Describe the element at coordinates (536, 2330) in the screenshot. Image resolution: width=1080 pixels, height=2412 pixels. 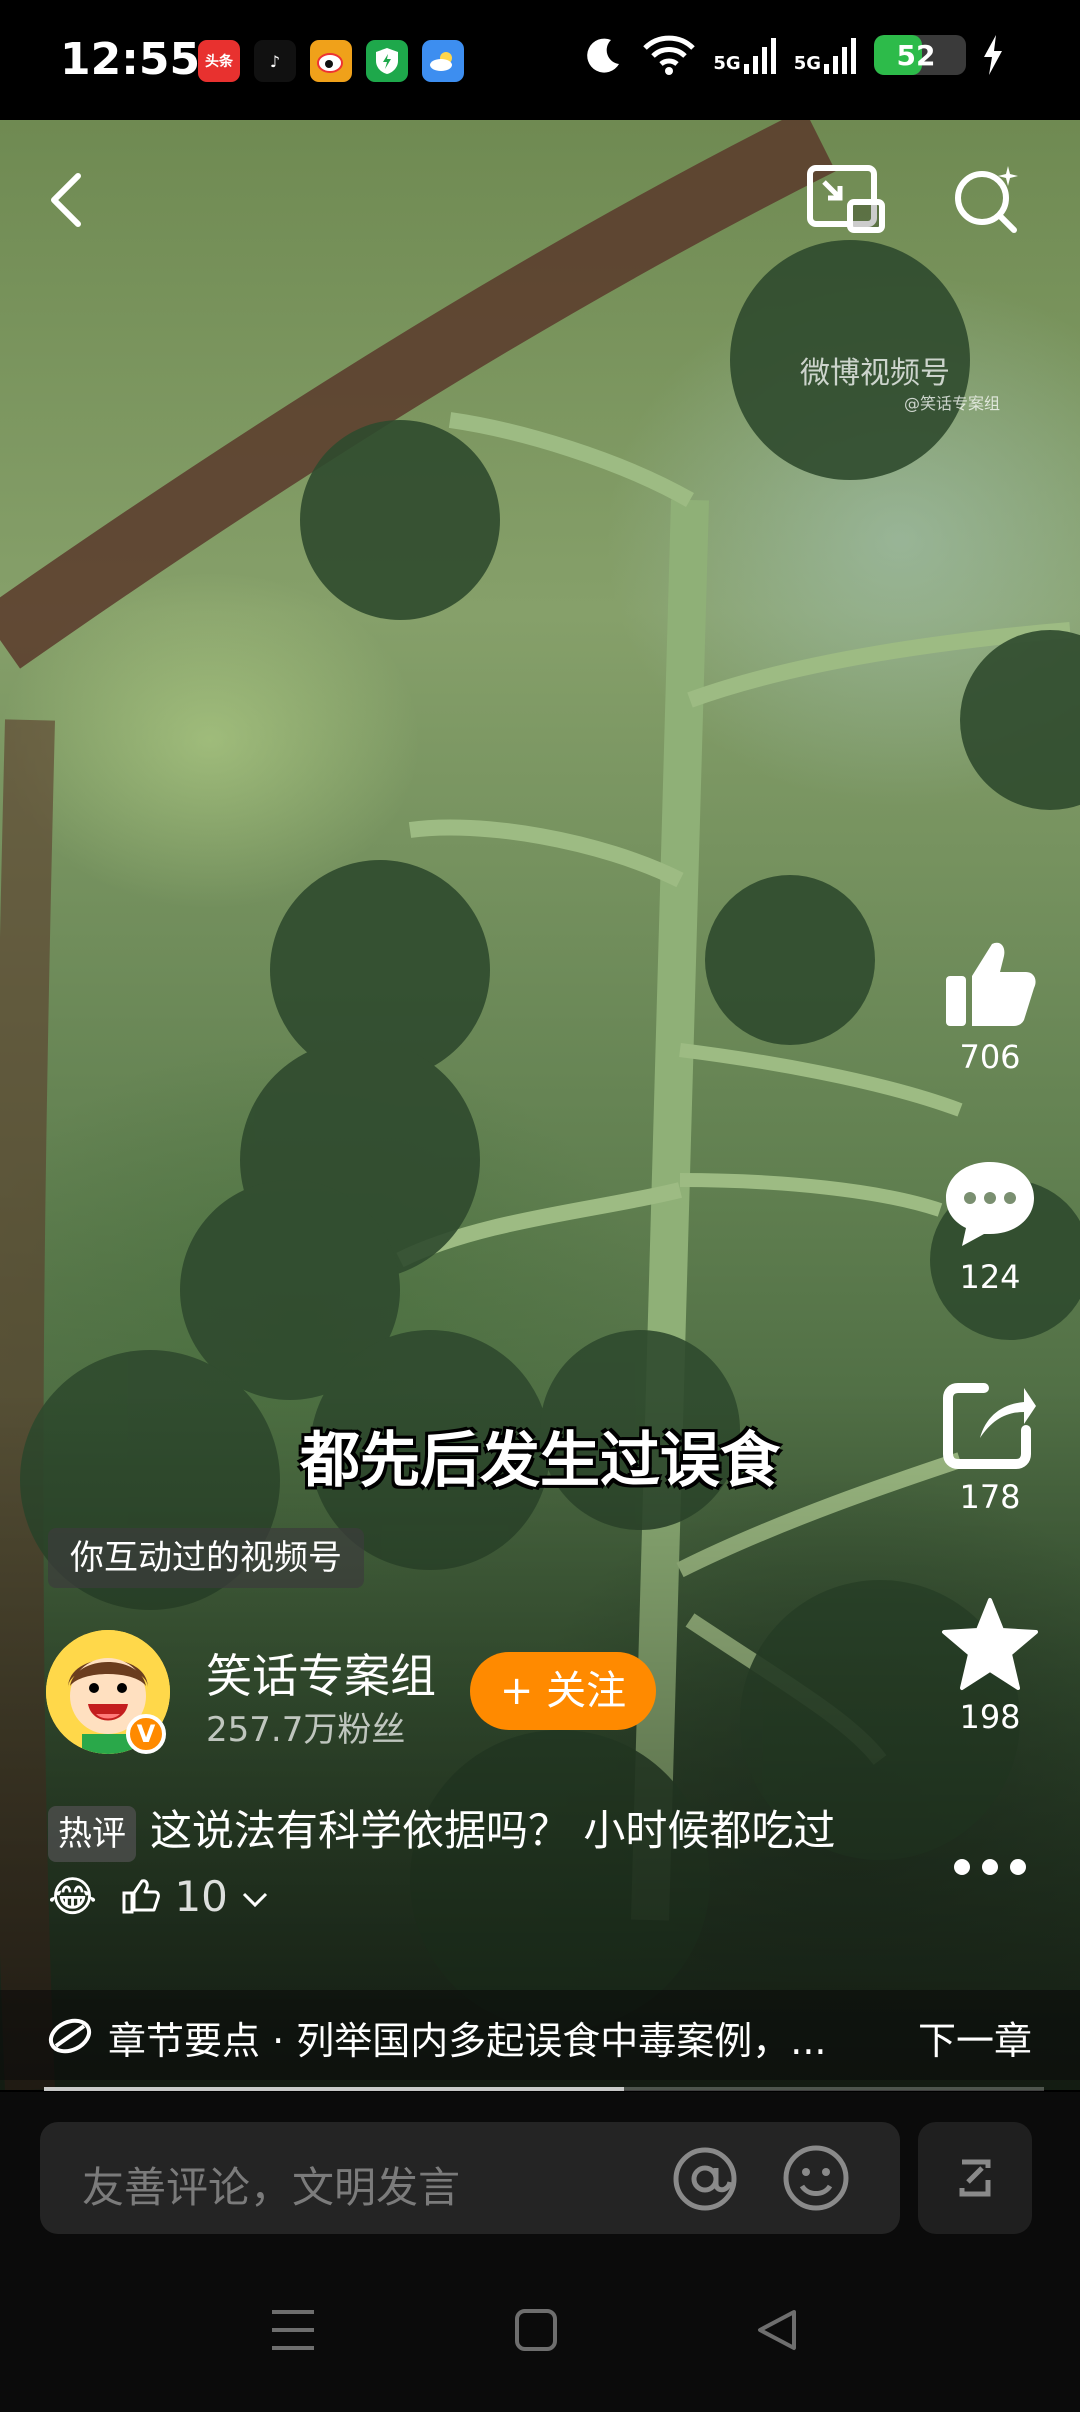
I see `home-nav-button` at that location.